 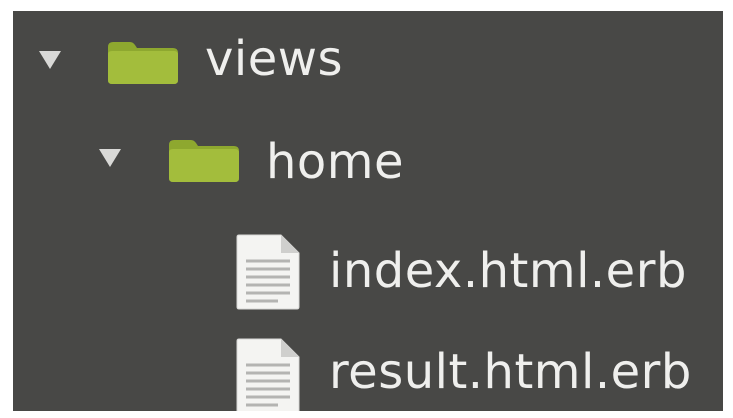 What do you see at coordinates (274, 59) in the screenshot?
I see `tree-item-label: views` at bounding box center [274, 59].